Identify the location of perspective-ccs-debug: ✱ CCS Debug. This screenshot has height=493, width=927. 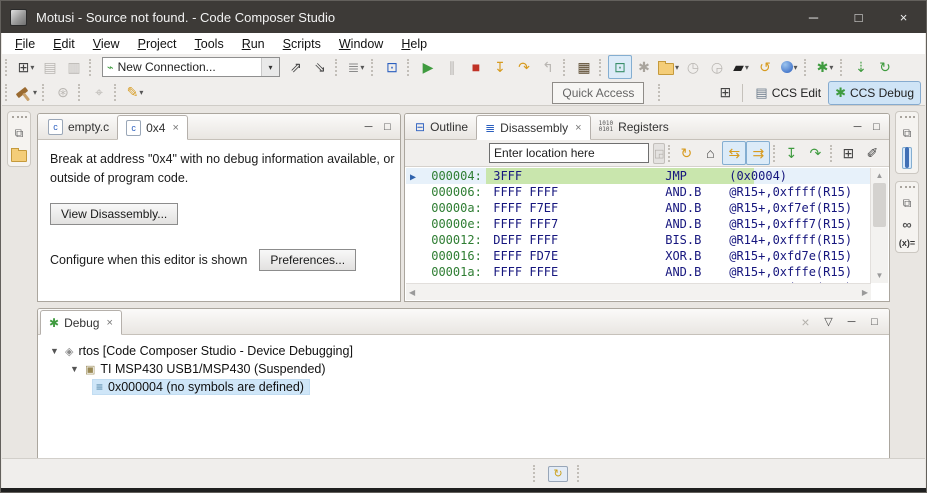
(874, 92).